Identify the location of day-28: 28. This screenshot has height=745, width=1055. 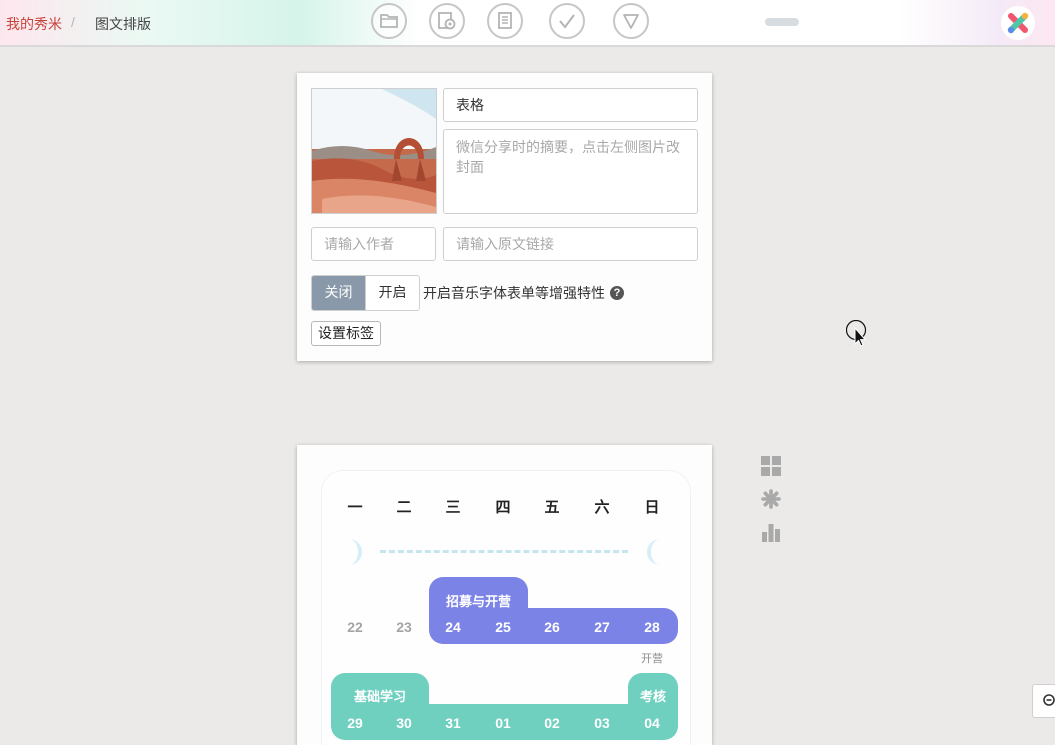
(652, 627).